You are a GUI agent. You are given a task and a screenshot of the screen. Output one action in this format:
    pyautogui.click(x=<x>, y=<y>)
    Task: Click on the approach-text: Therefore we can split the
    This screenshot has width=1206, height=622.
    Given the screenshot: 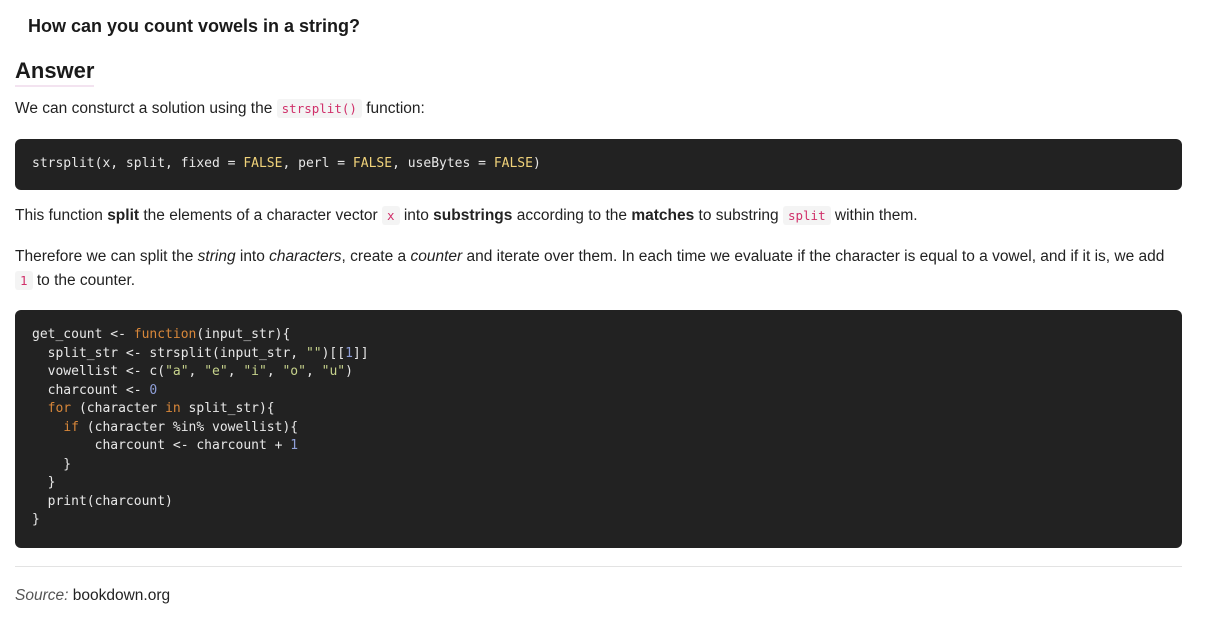 What is the action you would take?
    pyautogui.click(x=106, y=256)
    